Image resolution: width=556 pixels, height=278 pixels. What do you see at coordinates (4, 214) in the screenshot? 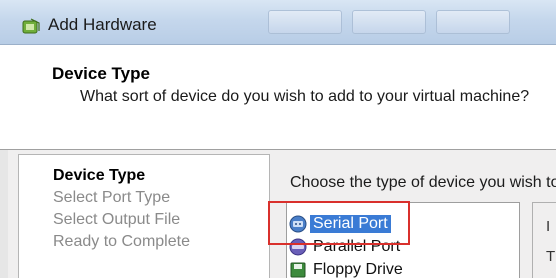
I see `left-window-edge` at bounding box center [4, 214].